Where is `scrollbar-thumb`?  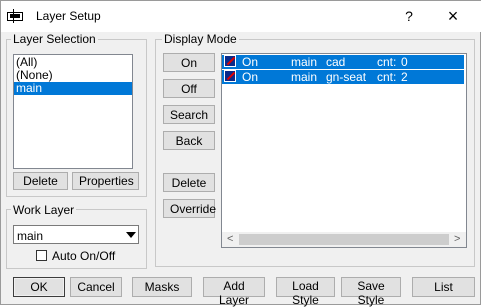 scrollbar-thumb is located at coordinates (344, 239).